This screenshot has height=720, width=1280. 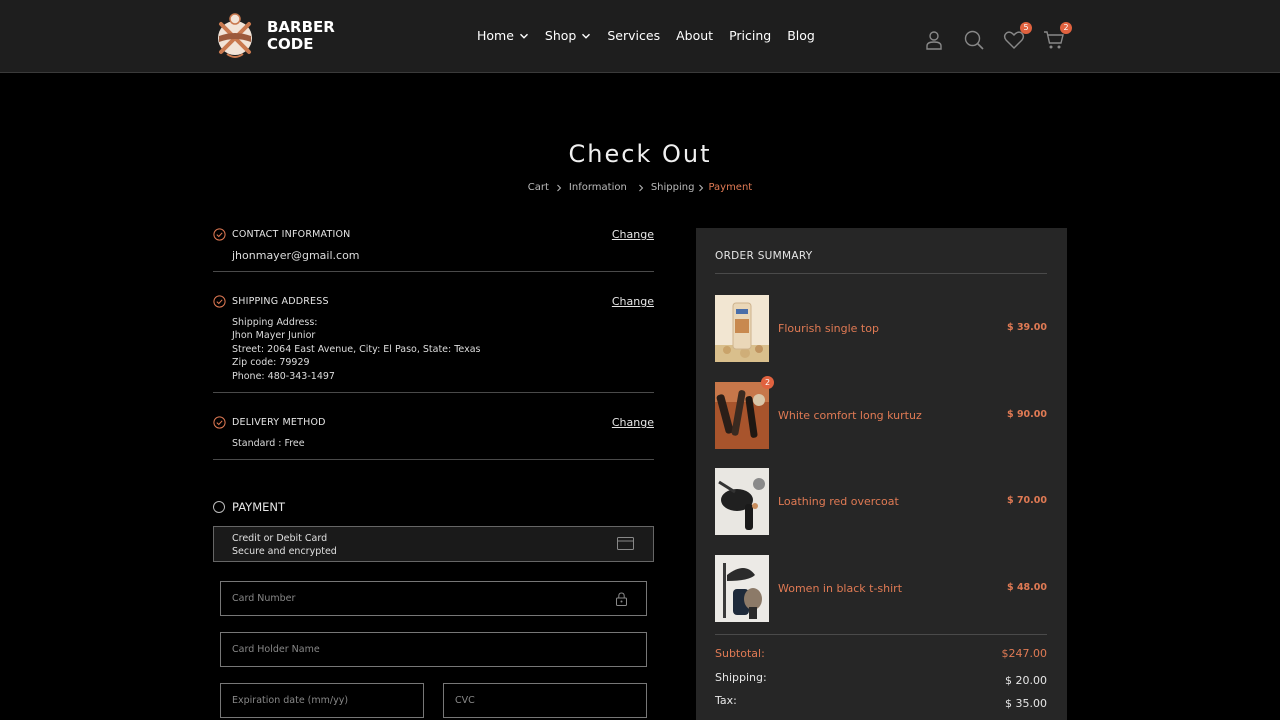 I want to click on account-button, so click(x=934, y=40).